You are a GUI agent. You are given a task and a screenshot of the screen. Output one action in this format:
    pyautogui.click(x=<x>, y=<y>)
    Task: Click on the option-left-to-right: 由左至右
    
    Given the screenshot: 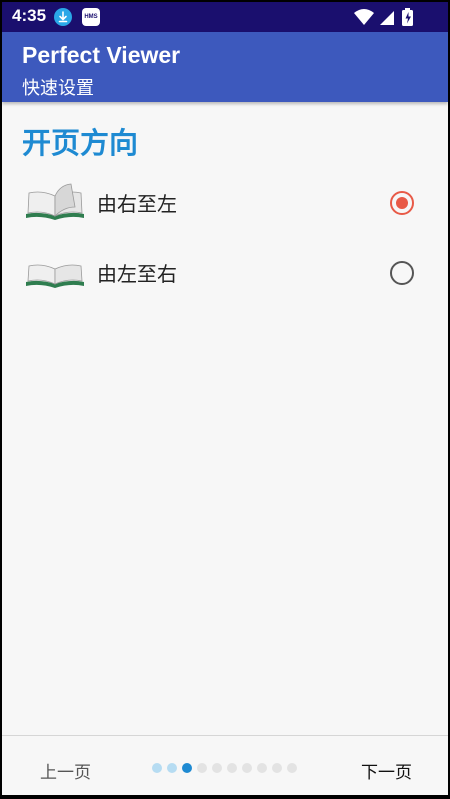 What is the action you would take?
    pyautogui.click(x=225, y=271)
    